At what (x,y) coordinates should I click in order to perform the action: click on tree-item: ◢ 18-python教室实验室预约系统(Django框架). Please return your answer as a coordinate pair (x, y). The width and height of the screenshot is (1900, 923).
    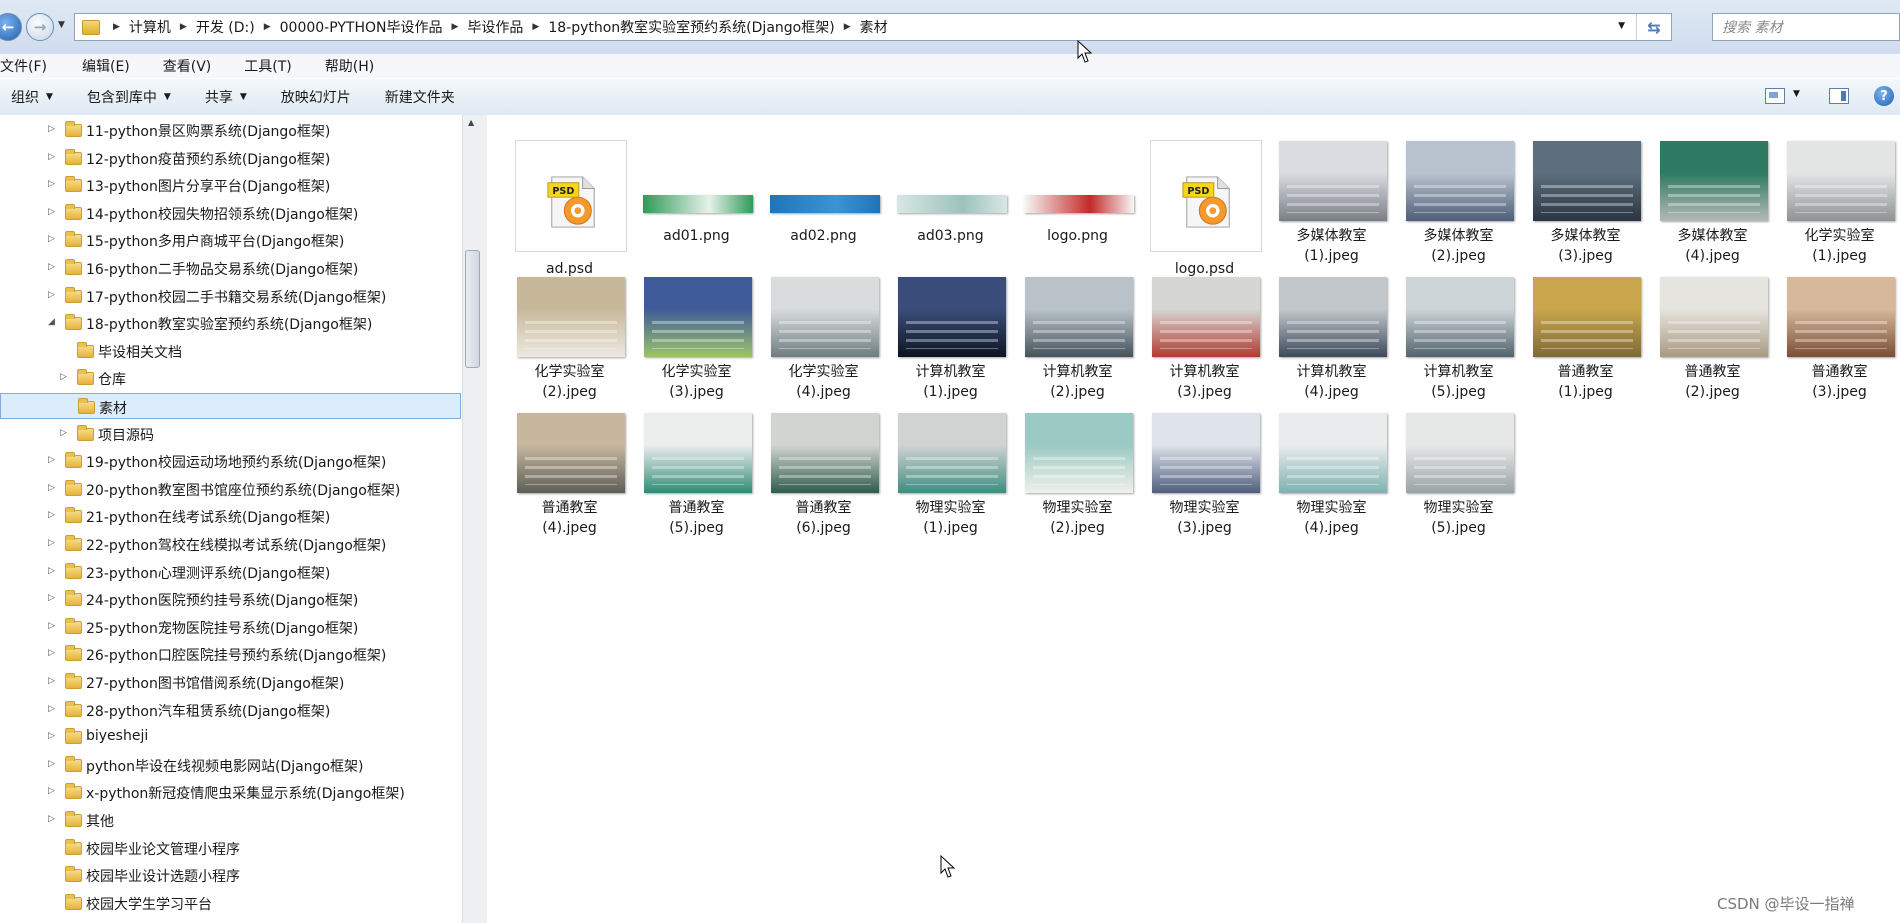
    Looking at the image, I should click on (230, 323).